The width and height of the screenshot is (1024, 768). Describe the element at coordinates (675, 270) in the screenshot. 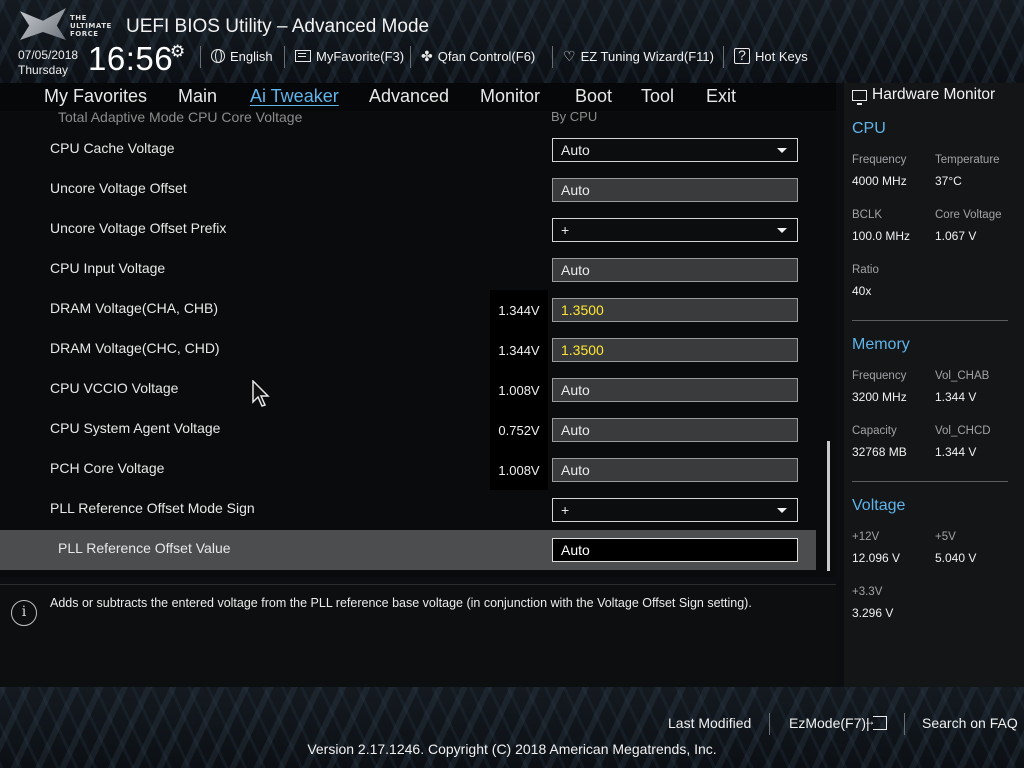

I see `cpu-input-voltage-field: Auto` at that location.